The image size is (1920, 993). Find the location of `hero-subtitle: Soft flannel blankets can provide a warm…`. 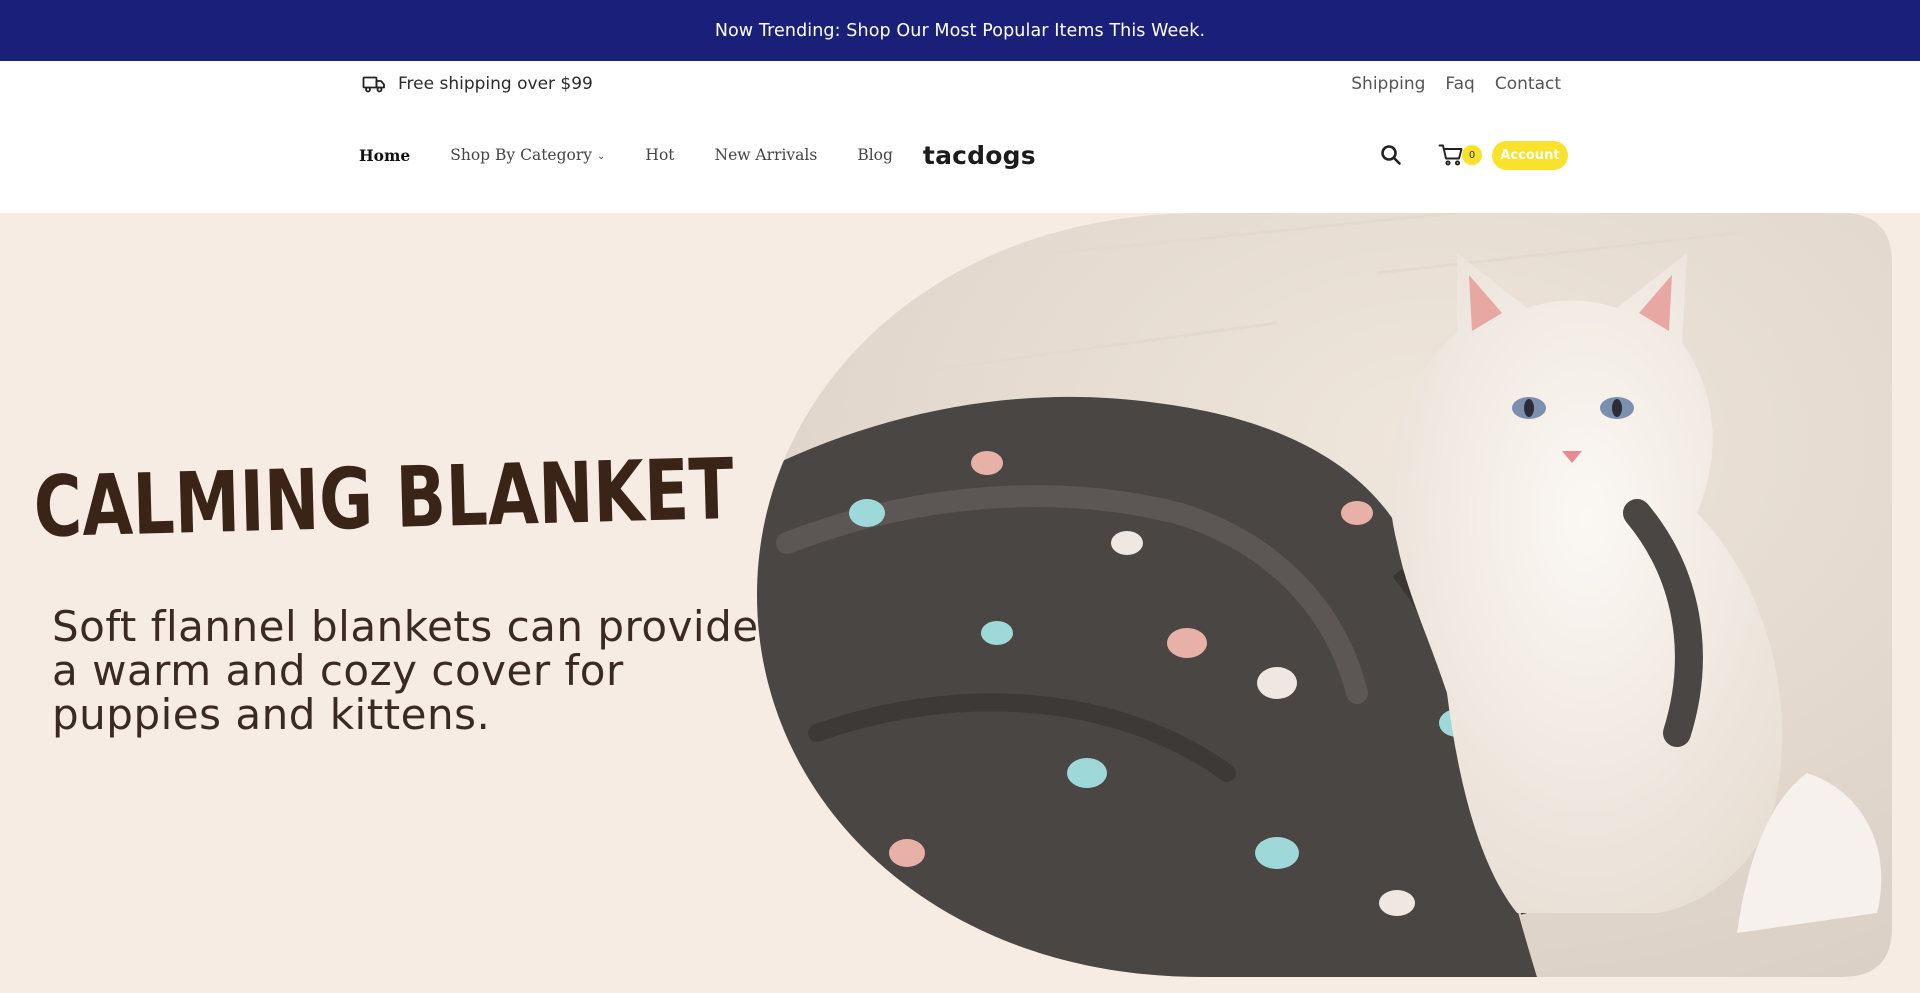

hero-subtitle: Soft flannel blankets can provide a warm… is located at coordinates (405, 670).